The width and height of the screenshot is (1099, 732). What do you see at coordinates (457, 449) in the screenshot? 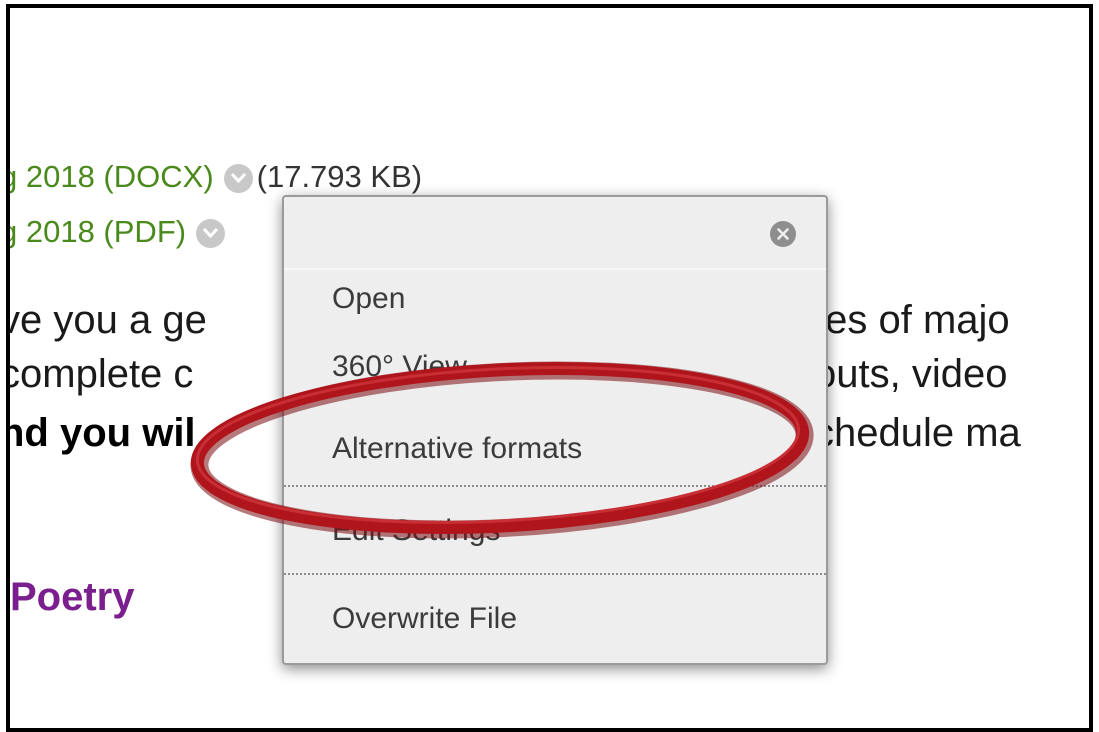
I see `menu-item-alternative-formats: Alternative formats` at bounding box center [457, 449].